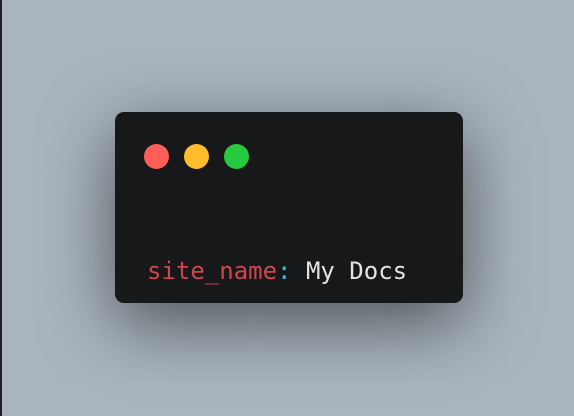 The image size is (574, 416). Describe the element at coordinates (236, 156) in the screenshot. I see `maximize-dot-icon` at that location.